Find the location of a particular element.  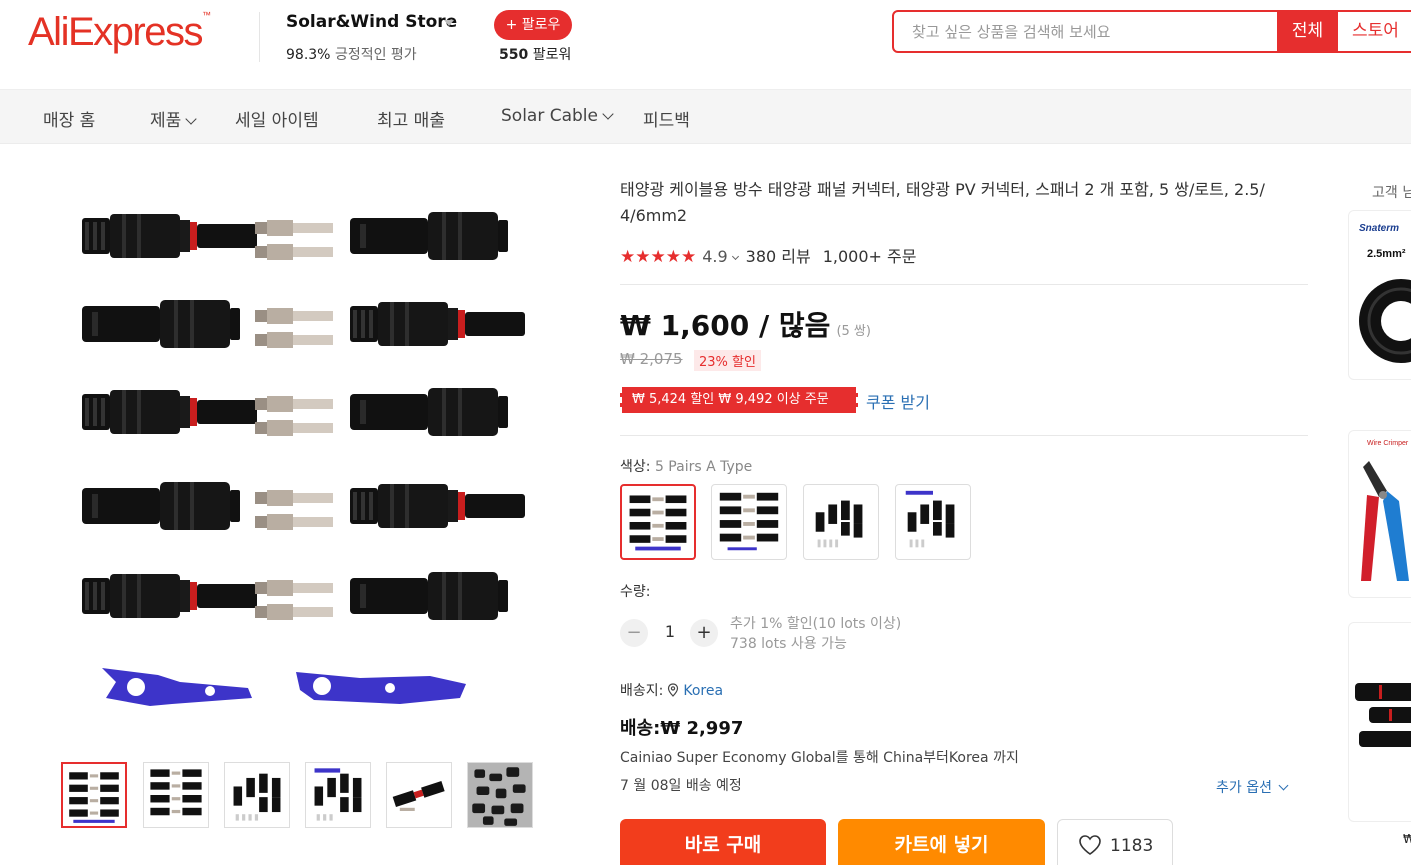

store-nav: 매장 홈 제품 세일 아이템 최고 매출 Solar Cable 피드백 is located at coordinates (705, 117).